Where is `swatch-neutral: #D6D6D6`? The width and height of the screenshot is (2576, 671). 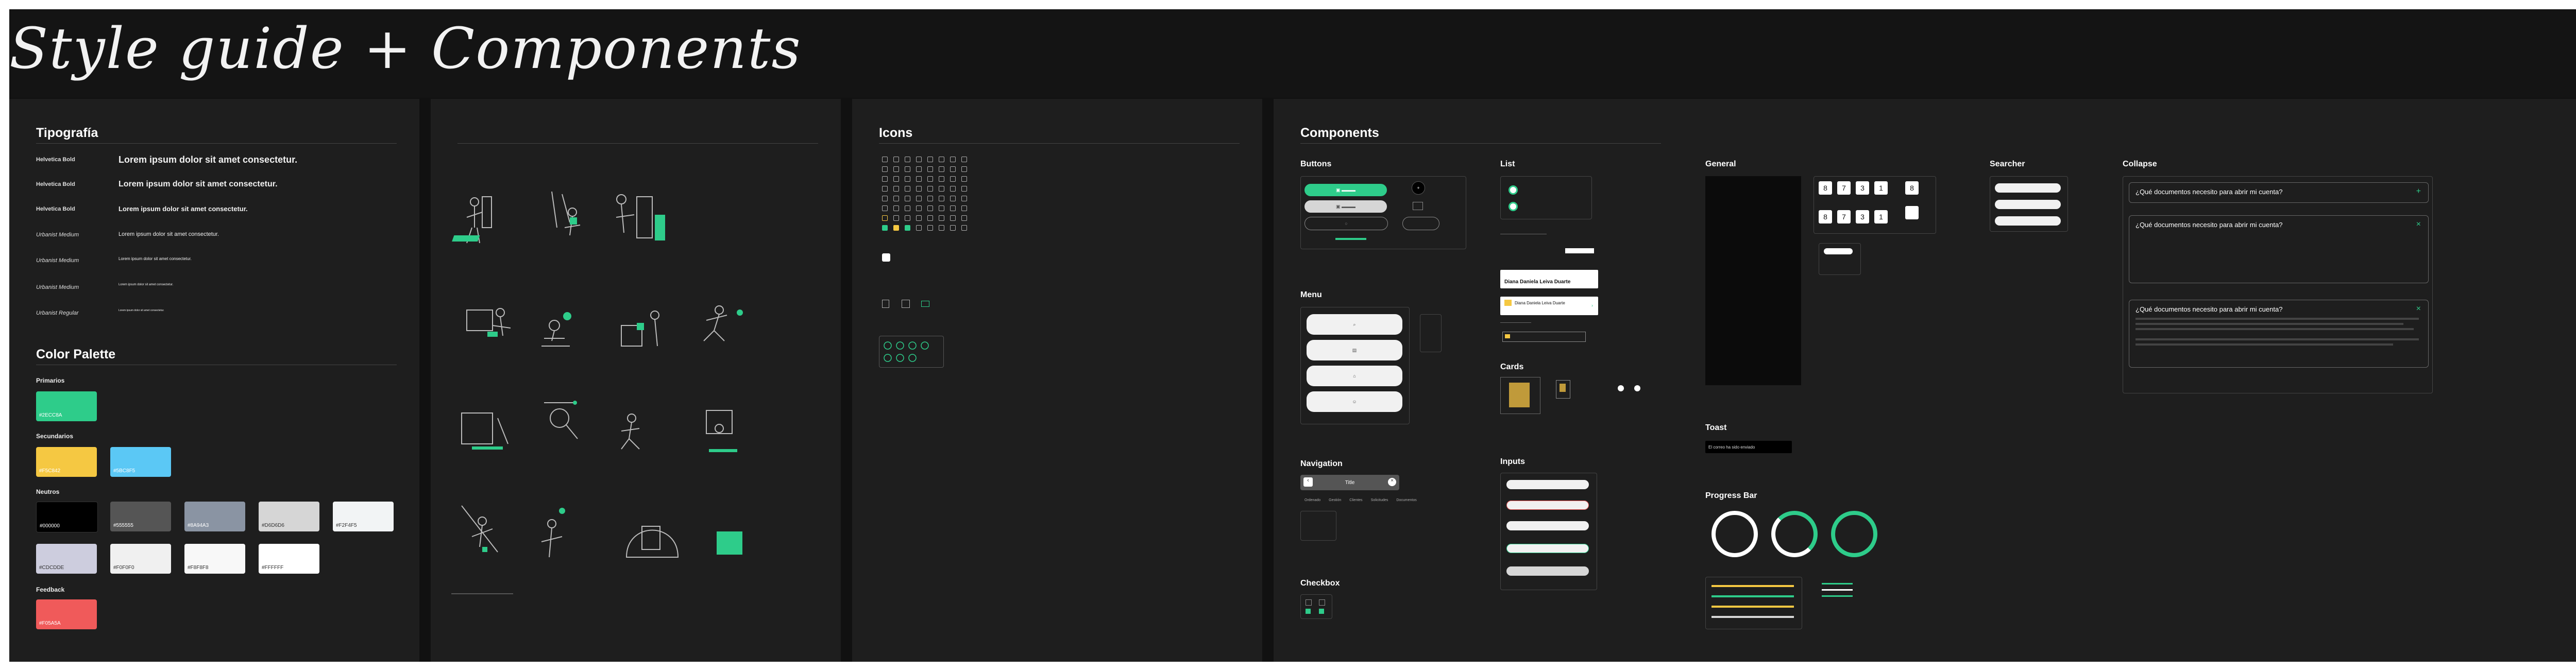
swatch-neutral: #D6D6D6 is located at coordinates (289, 516).